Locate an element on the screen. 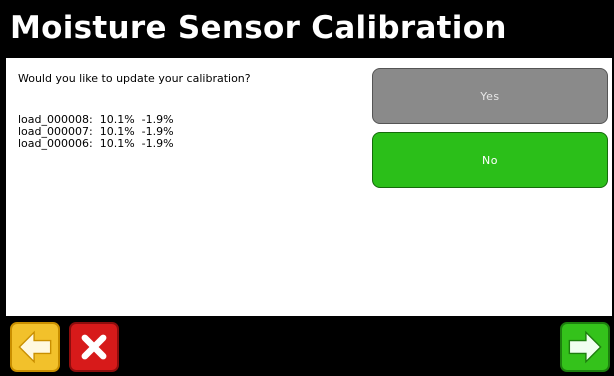  x-icon is located at coordinates (94, 347).